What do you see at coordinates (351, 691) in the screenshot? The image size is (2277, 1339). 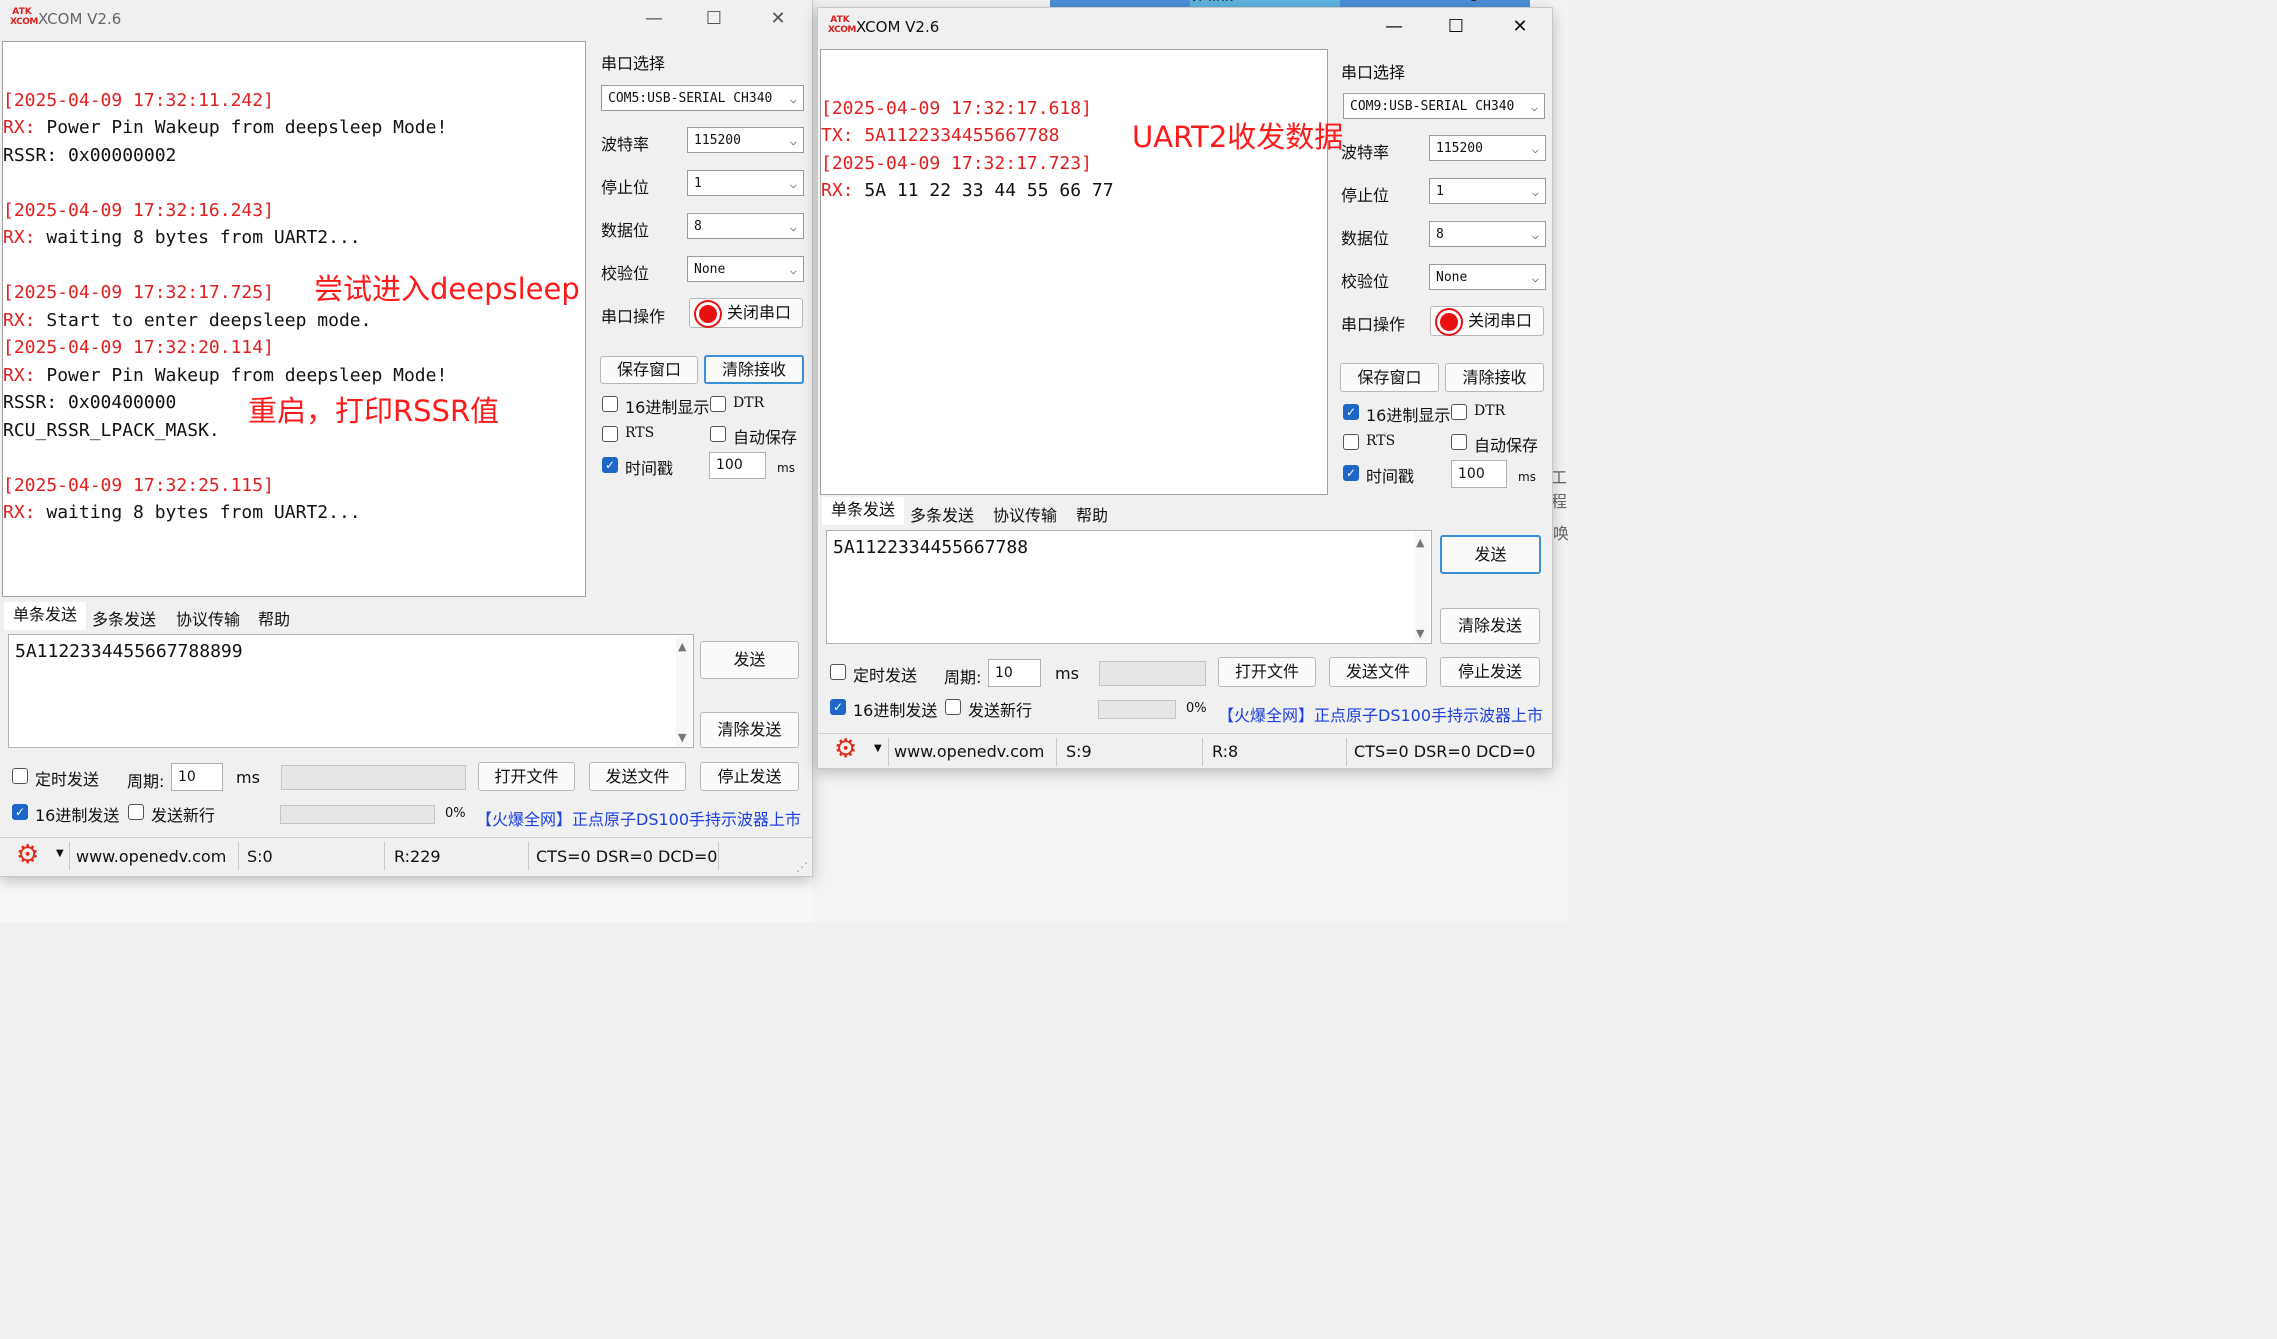 I see `send-input: 5A1122334455667788899` at bounding box center [351, 691].